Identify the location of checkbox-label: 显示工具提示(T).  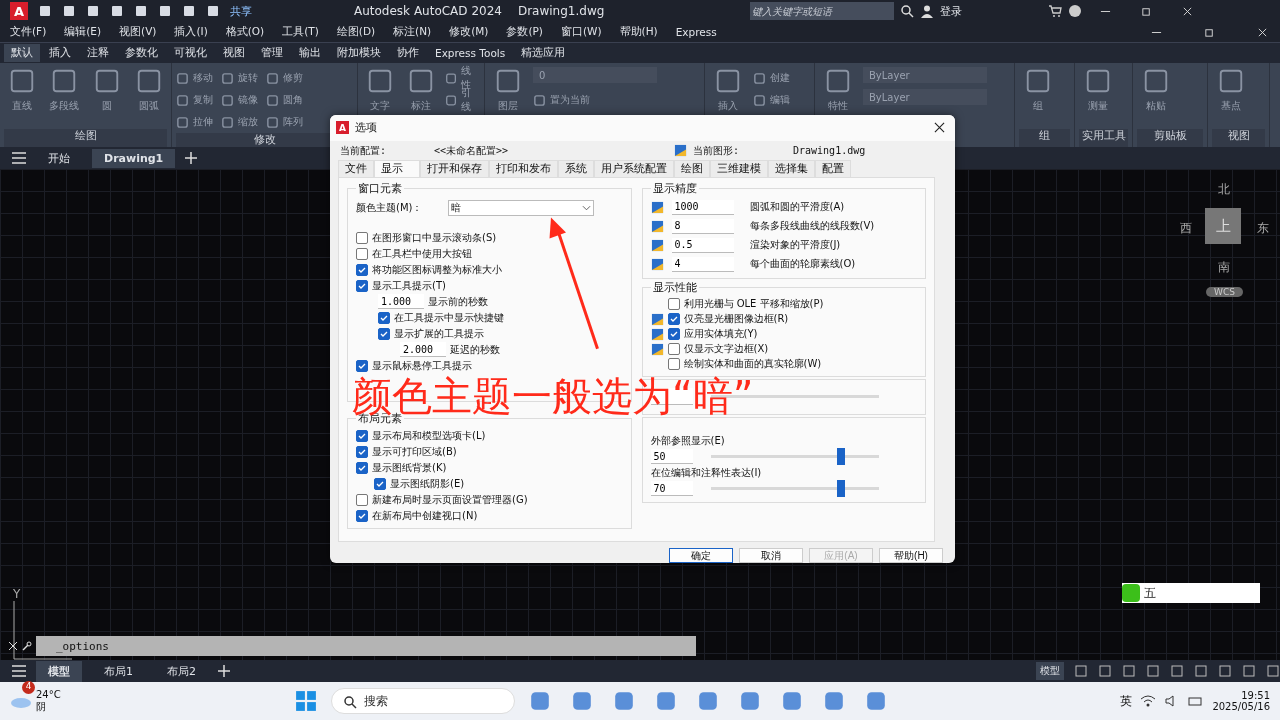
(409, 285).